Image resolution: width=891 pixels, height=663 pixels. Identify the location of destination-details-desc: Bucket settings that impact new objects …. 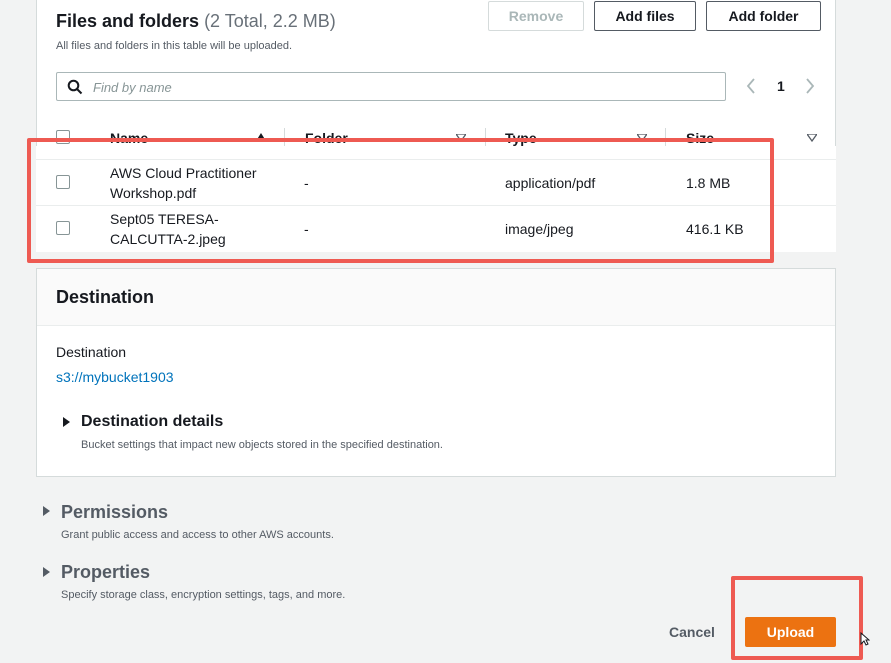
(262, 445).